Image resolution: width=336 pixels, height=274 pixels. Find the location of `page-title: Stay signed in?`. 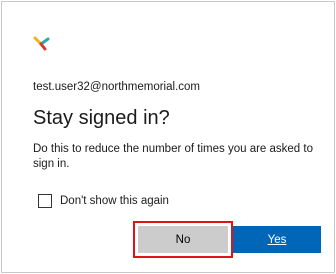

page-title: Stay signed in? is located at coordinates (101, 118).